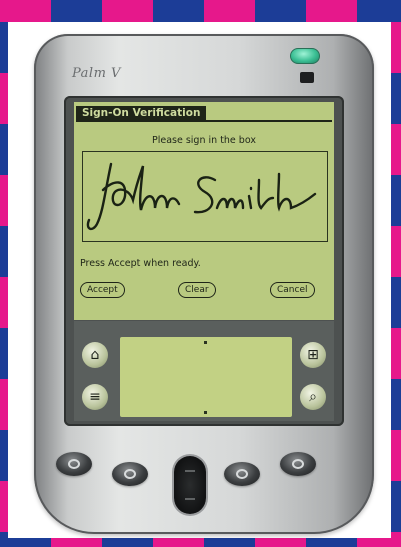 This screenshot has height=547, width=401. Describe the element at coordinates (95, 355) in the screenshot. I see `home-icon: ⌂` at that location.